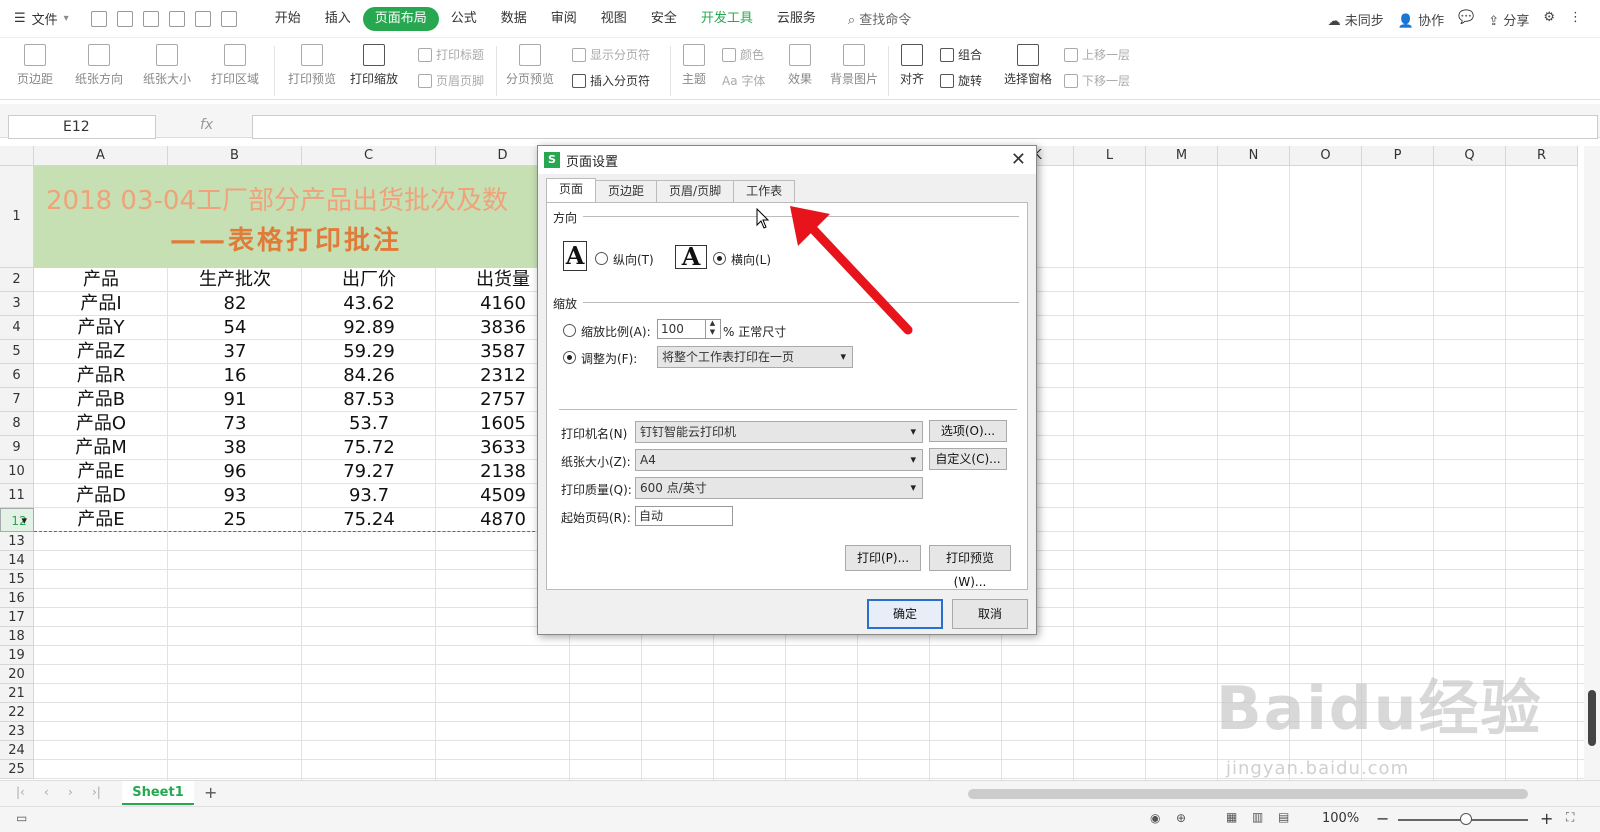  Describe the element at coordinates (1018, 159) in the screenshot. I see `close-icon: ✕` at that location.